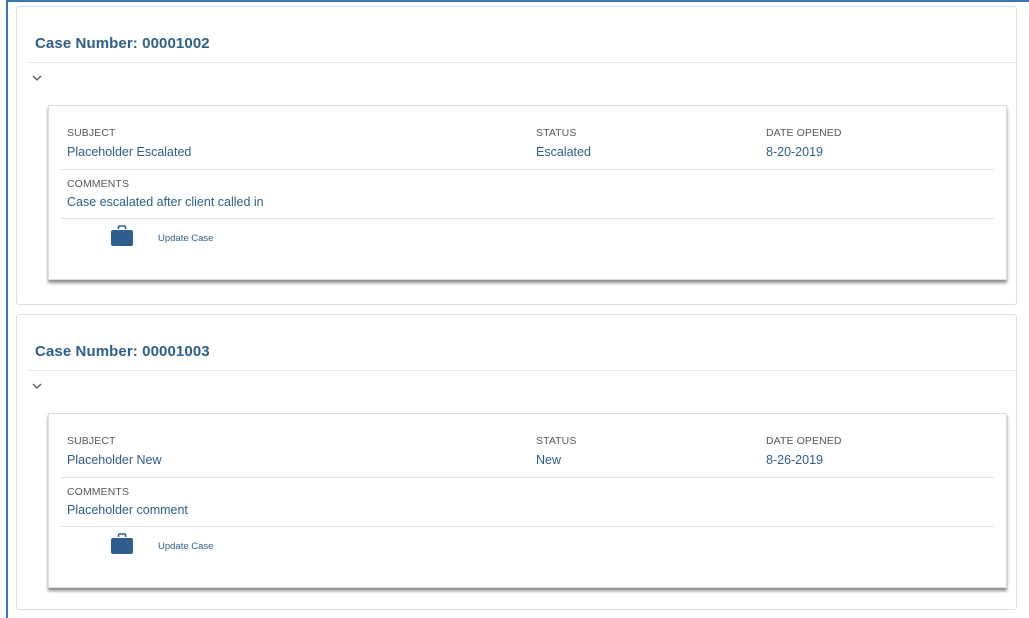  Describe the element at coordinates (7, 309) in the screenshot. I see `window-left-border` at that location.